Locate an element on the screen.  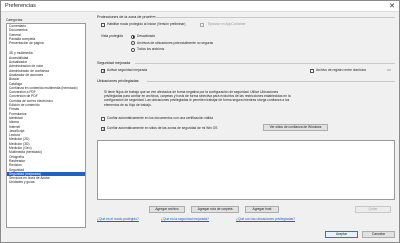
view-windows-trusted-sites-button: Ver sitios de confianza de Windows is located at coordinates (295, 127).